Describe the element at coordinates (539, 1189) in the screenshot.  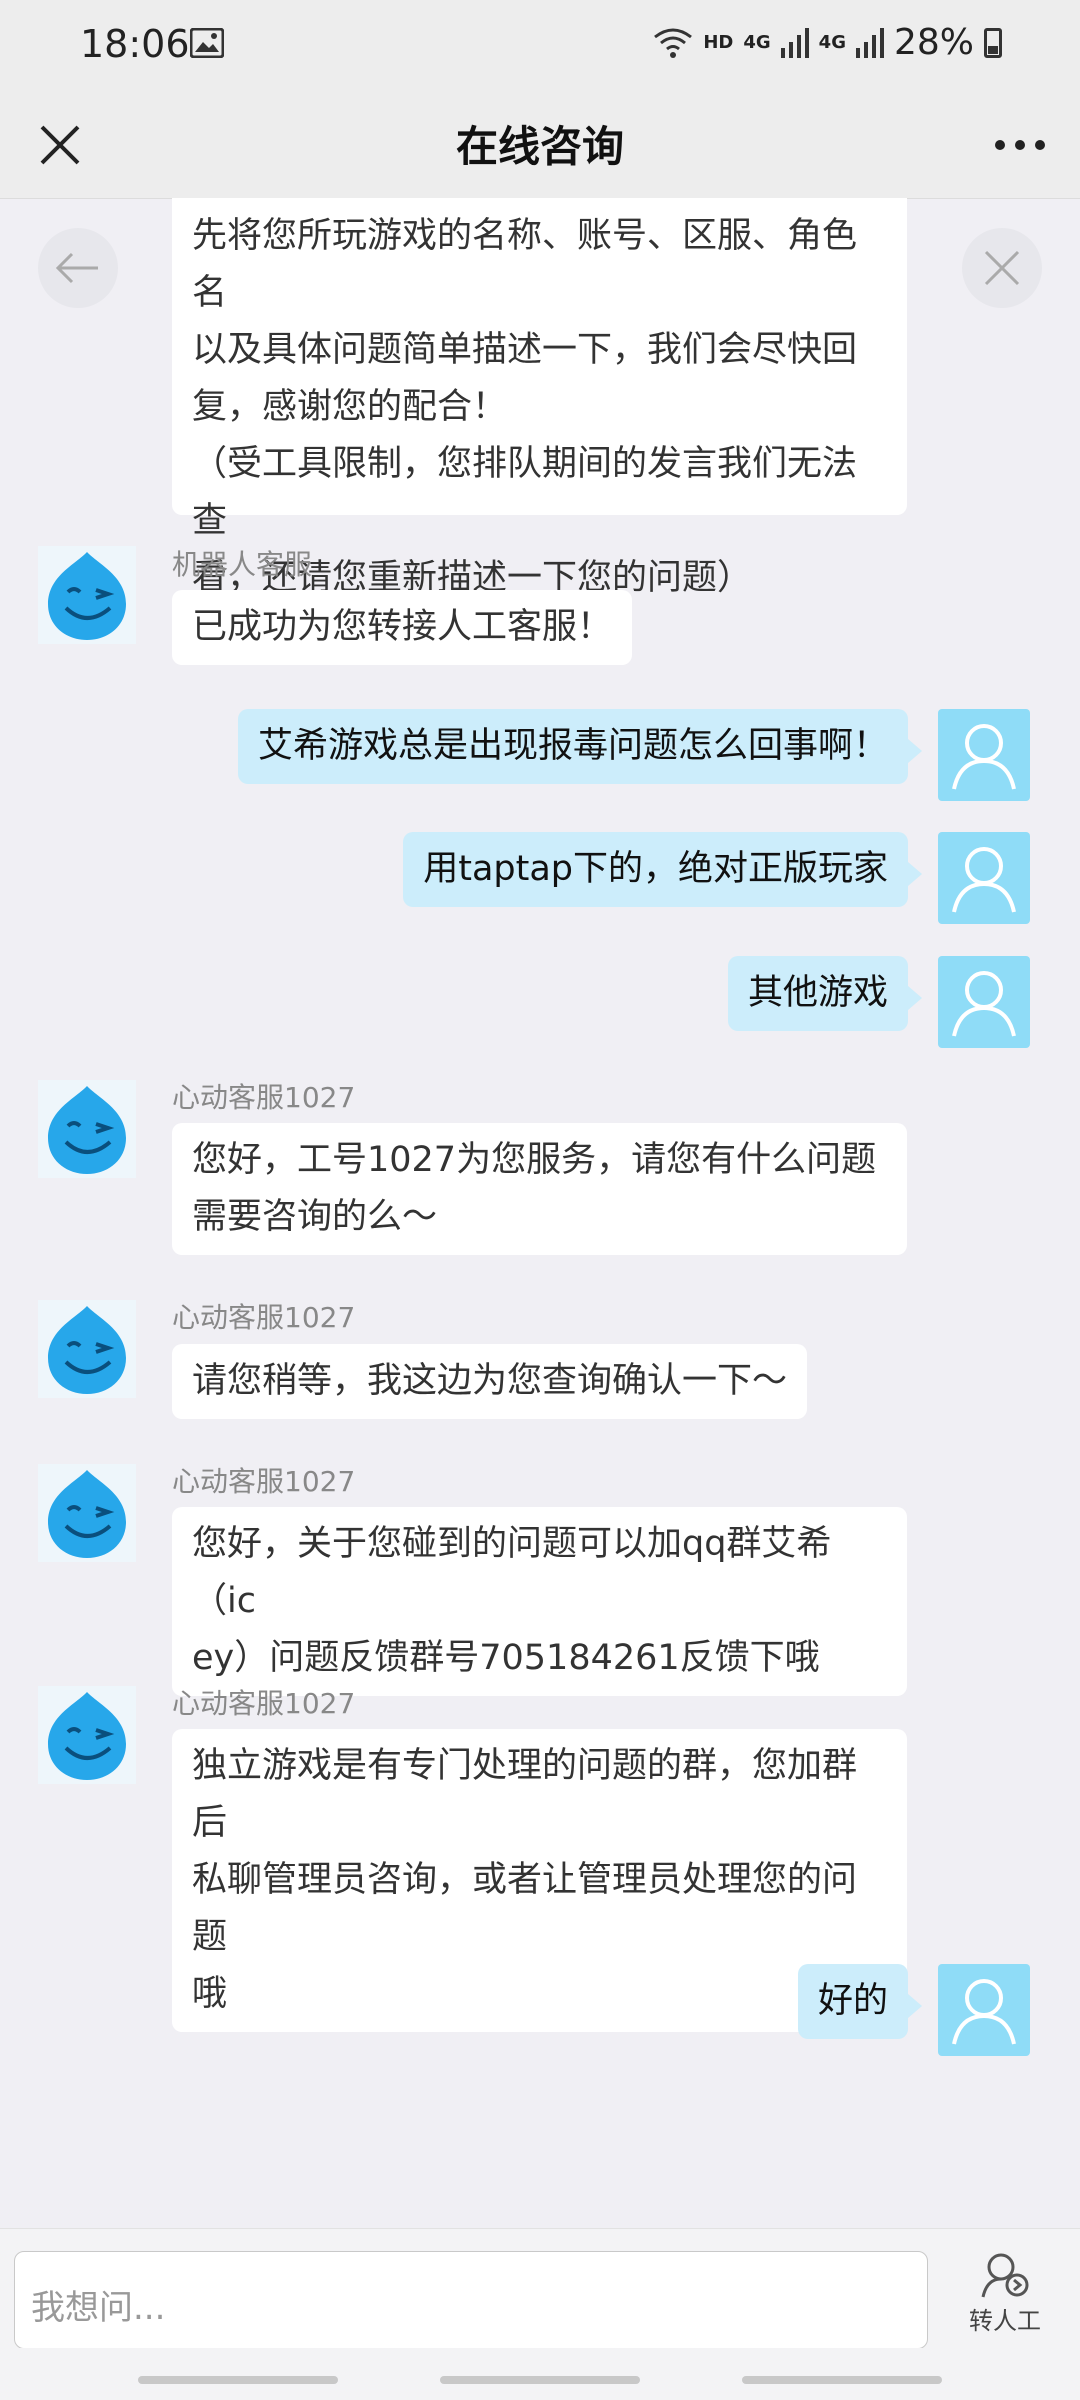
I see `message-bubble: 您好，工号1027为您服务，请您有什么问题 需要咨询的么～` at that location.